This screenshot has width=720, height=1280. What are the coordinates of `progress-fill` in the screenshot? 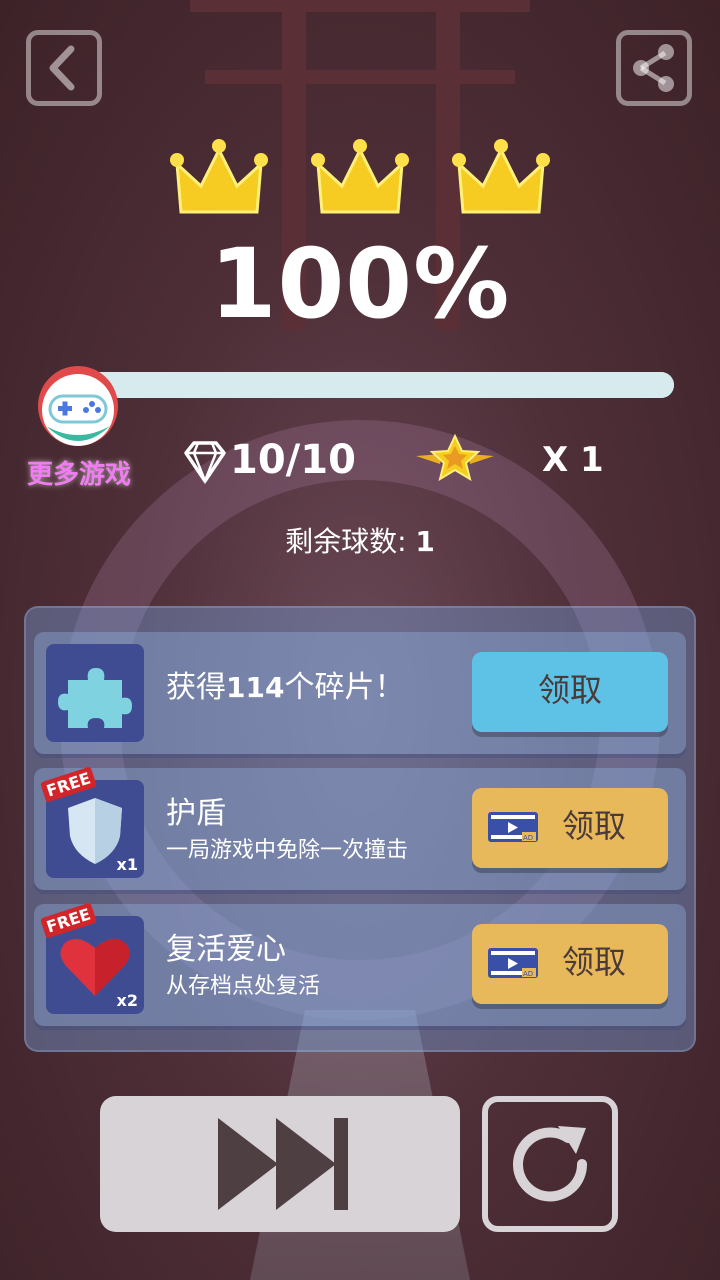 It's located at (380, 385).